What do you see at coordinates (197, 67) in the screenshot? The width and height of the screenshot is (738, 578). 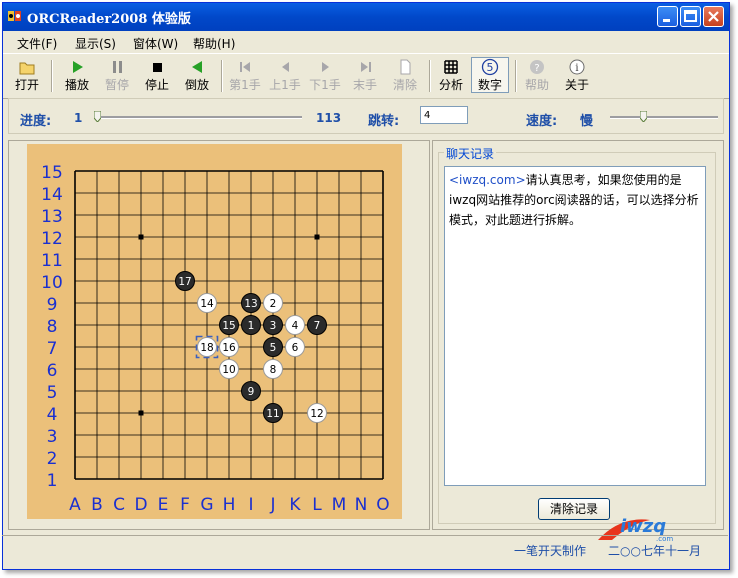 I see `reverse-play-icon` at bounding box center [197, 67].